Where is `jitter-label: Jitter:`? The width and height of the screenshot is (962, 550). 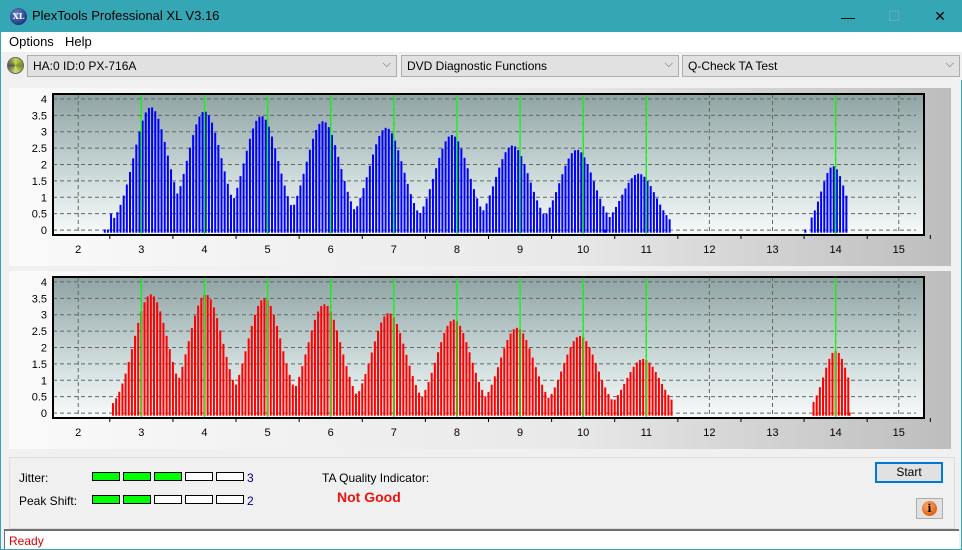 jitter-label: Jitter: is located at coordinates (34, 478).